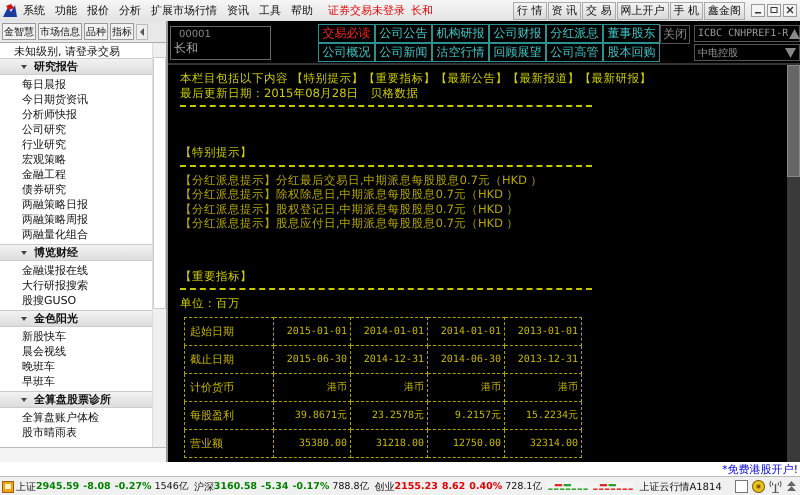  I want to click on index-name: 沪深, so click(204, 487).